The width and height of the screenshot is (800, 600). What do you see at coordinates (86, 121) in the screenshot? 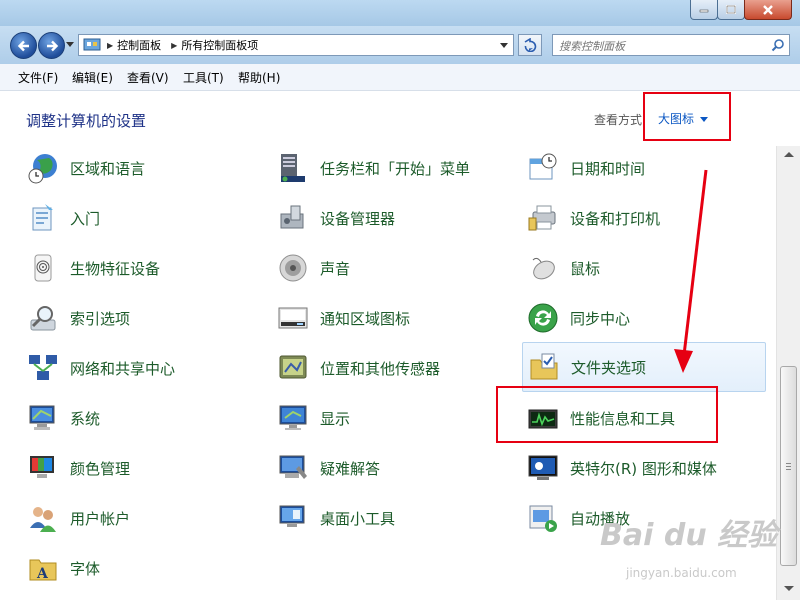
I see `page-title: 调整计算机的设置` at bounding box center [86, 121].